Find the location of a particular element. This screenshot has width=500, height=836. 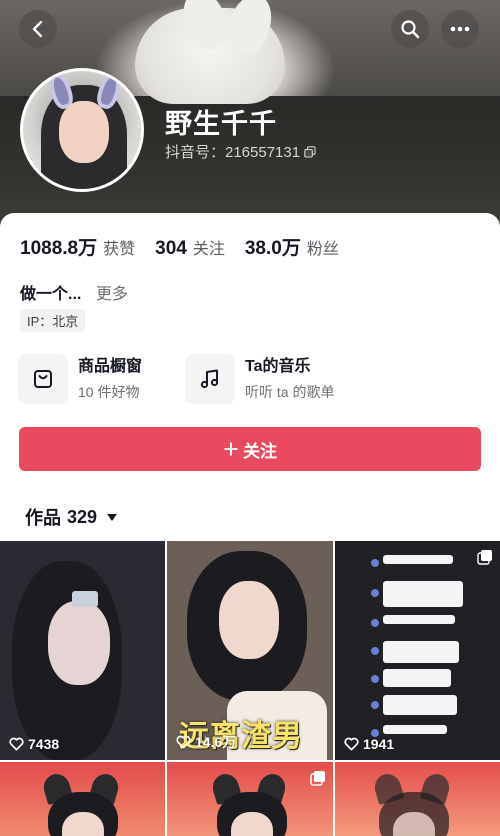

plus-icon is located at coordinates (231, 449).